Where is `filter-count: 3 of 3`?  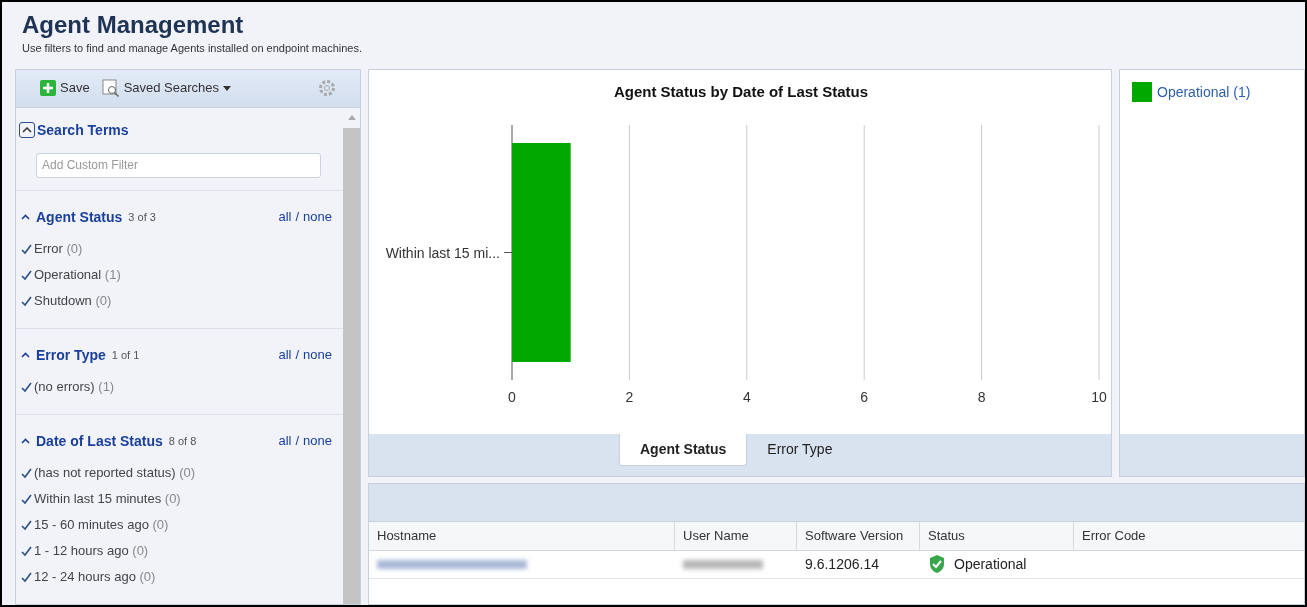
filter-count: 3 of 3 is located at coordinates (142, 217).